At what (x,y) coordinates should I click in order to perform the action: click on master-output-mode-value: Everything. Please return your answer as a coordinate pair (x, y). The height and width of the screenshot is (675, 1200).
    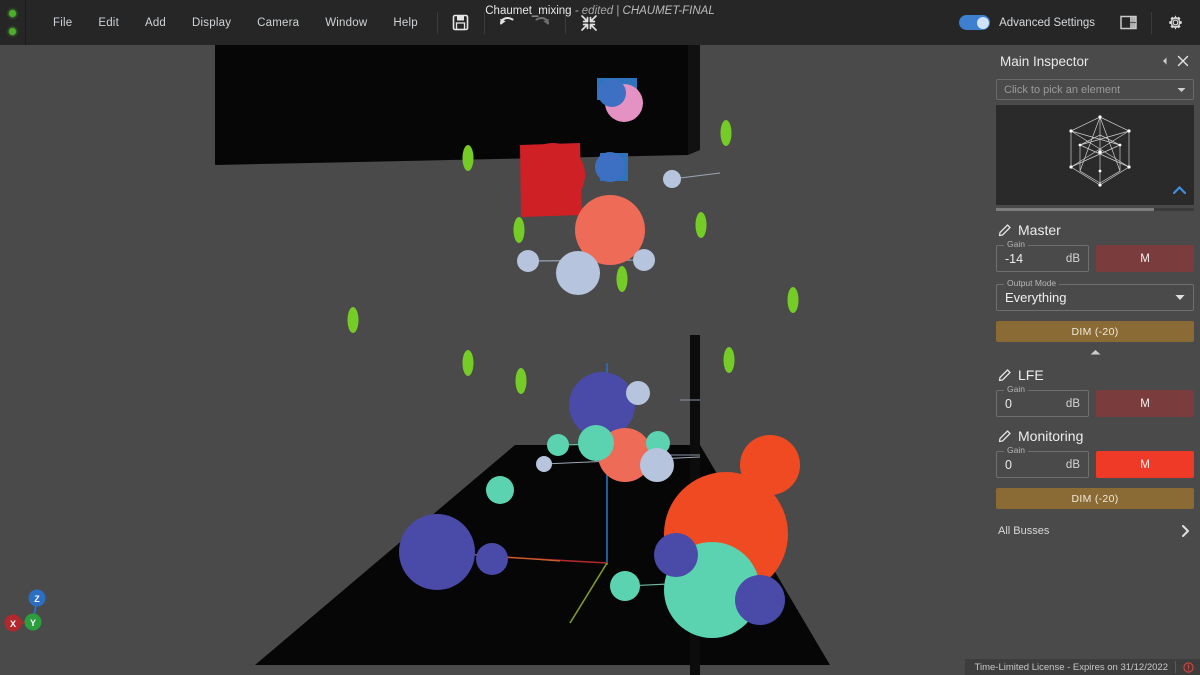
    Looking at the image, I should click on (1036, 297).